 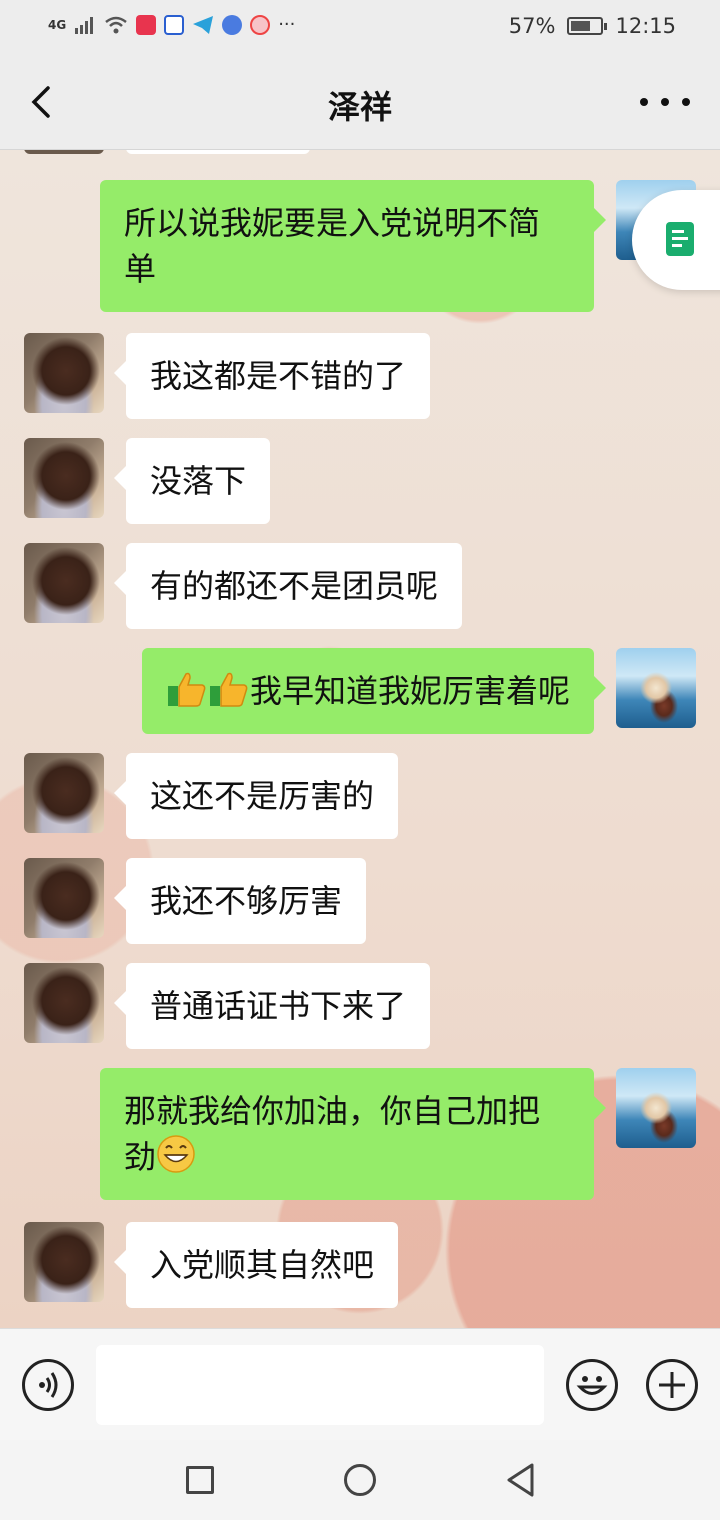 What do you see at coordinates (409, 691) in the screenshot?
I see `message-text: 我早知道我妮厉害着呢` at bounding box center [409, 691].